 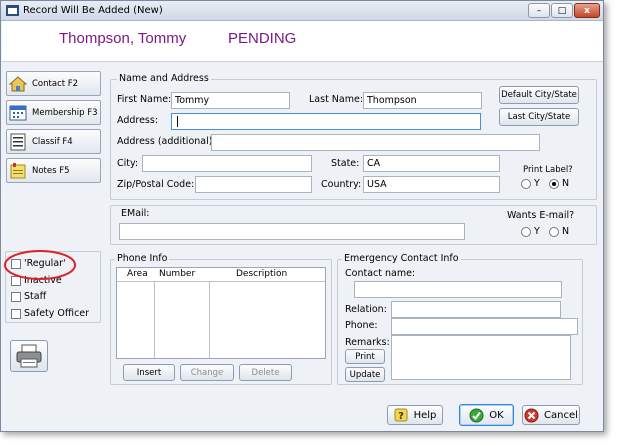 What do you see at coordinates (587, 10) in the screenshot?
I see `close-button: x` at bounding box center [587, 10].